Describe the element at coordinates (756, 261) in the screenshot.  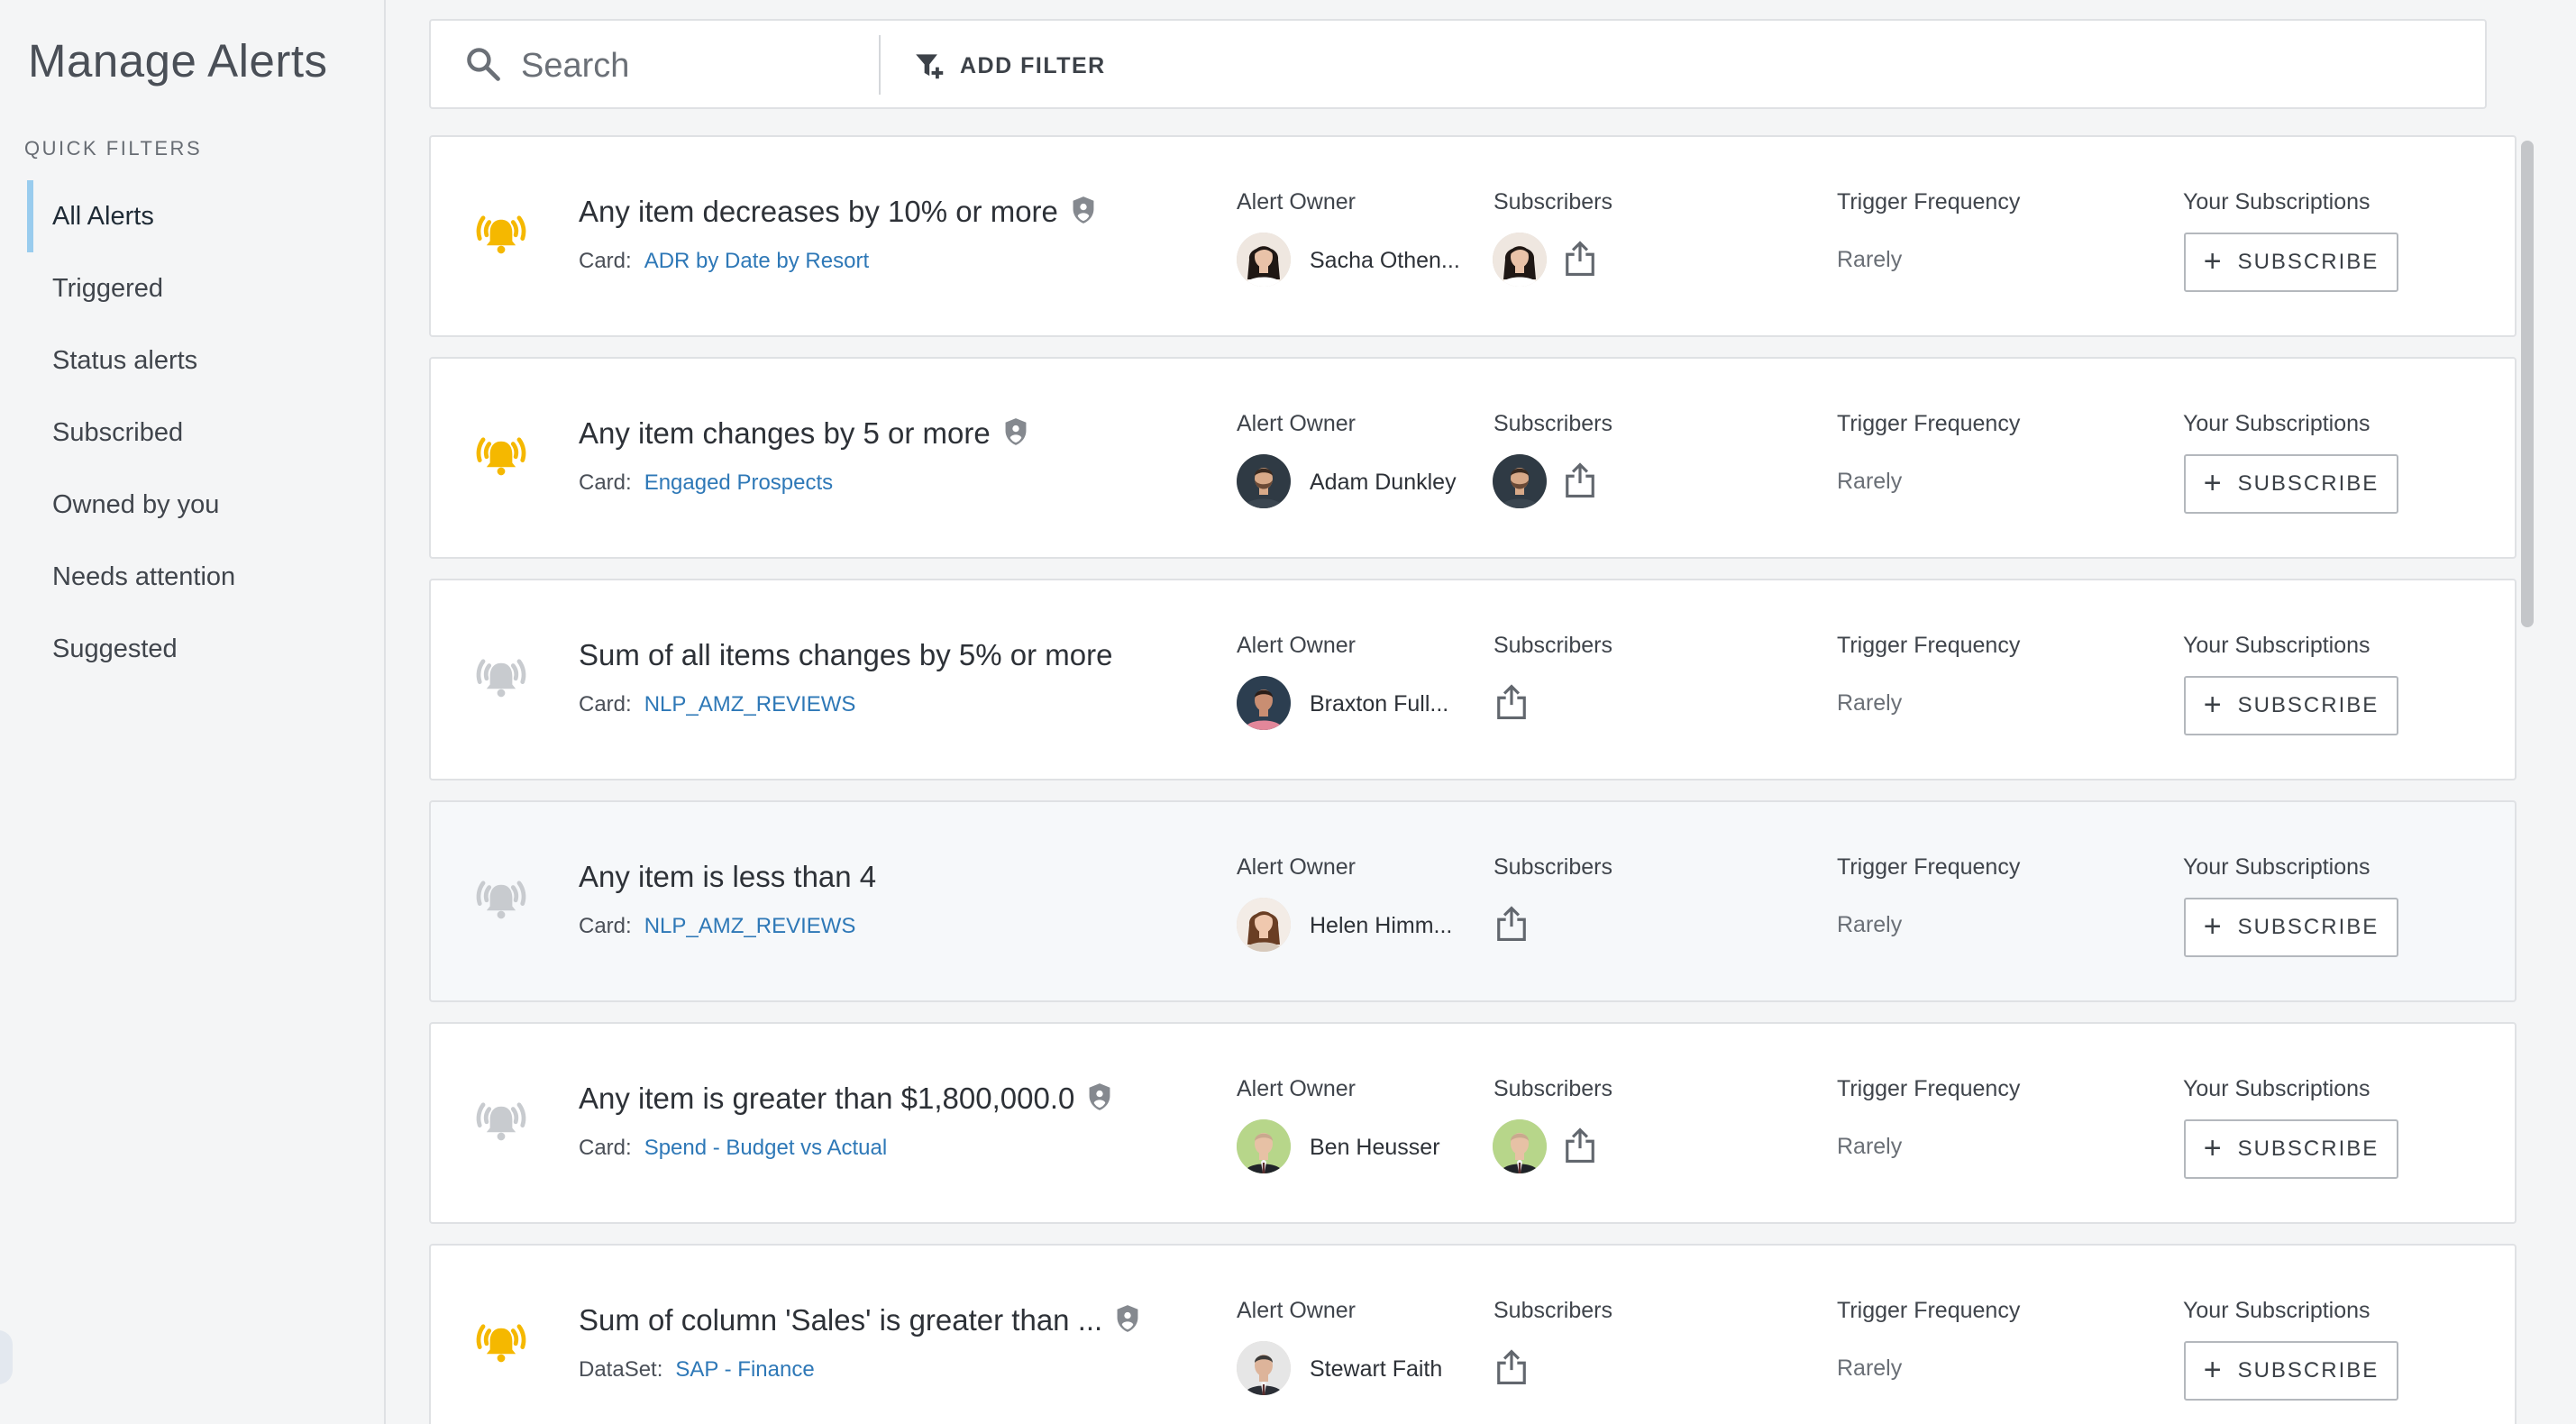
I see `card-link: ADR by Date by Resort` at that location.